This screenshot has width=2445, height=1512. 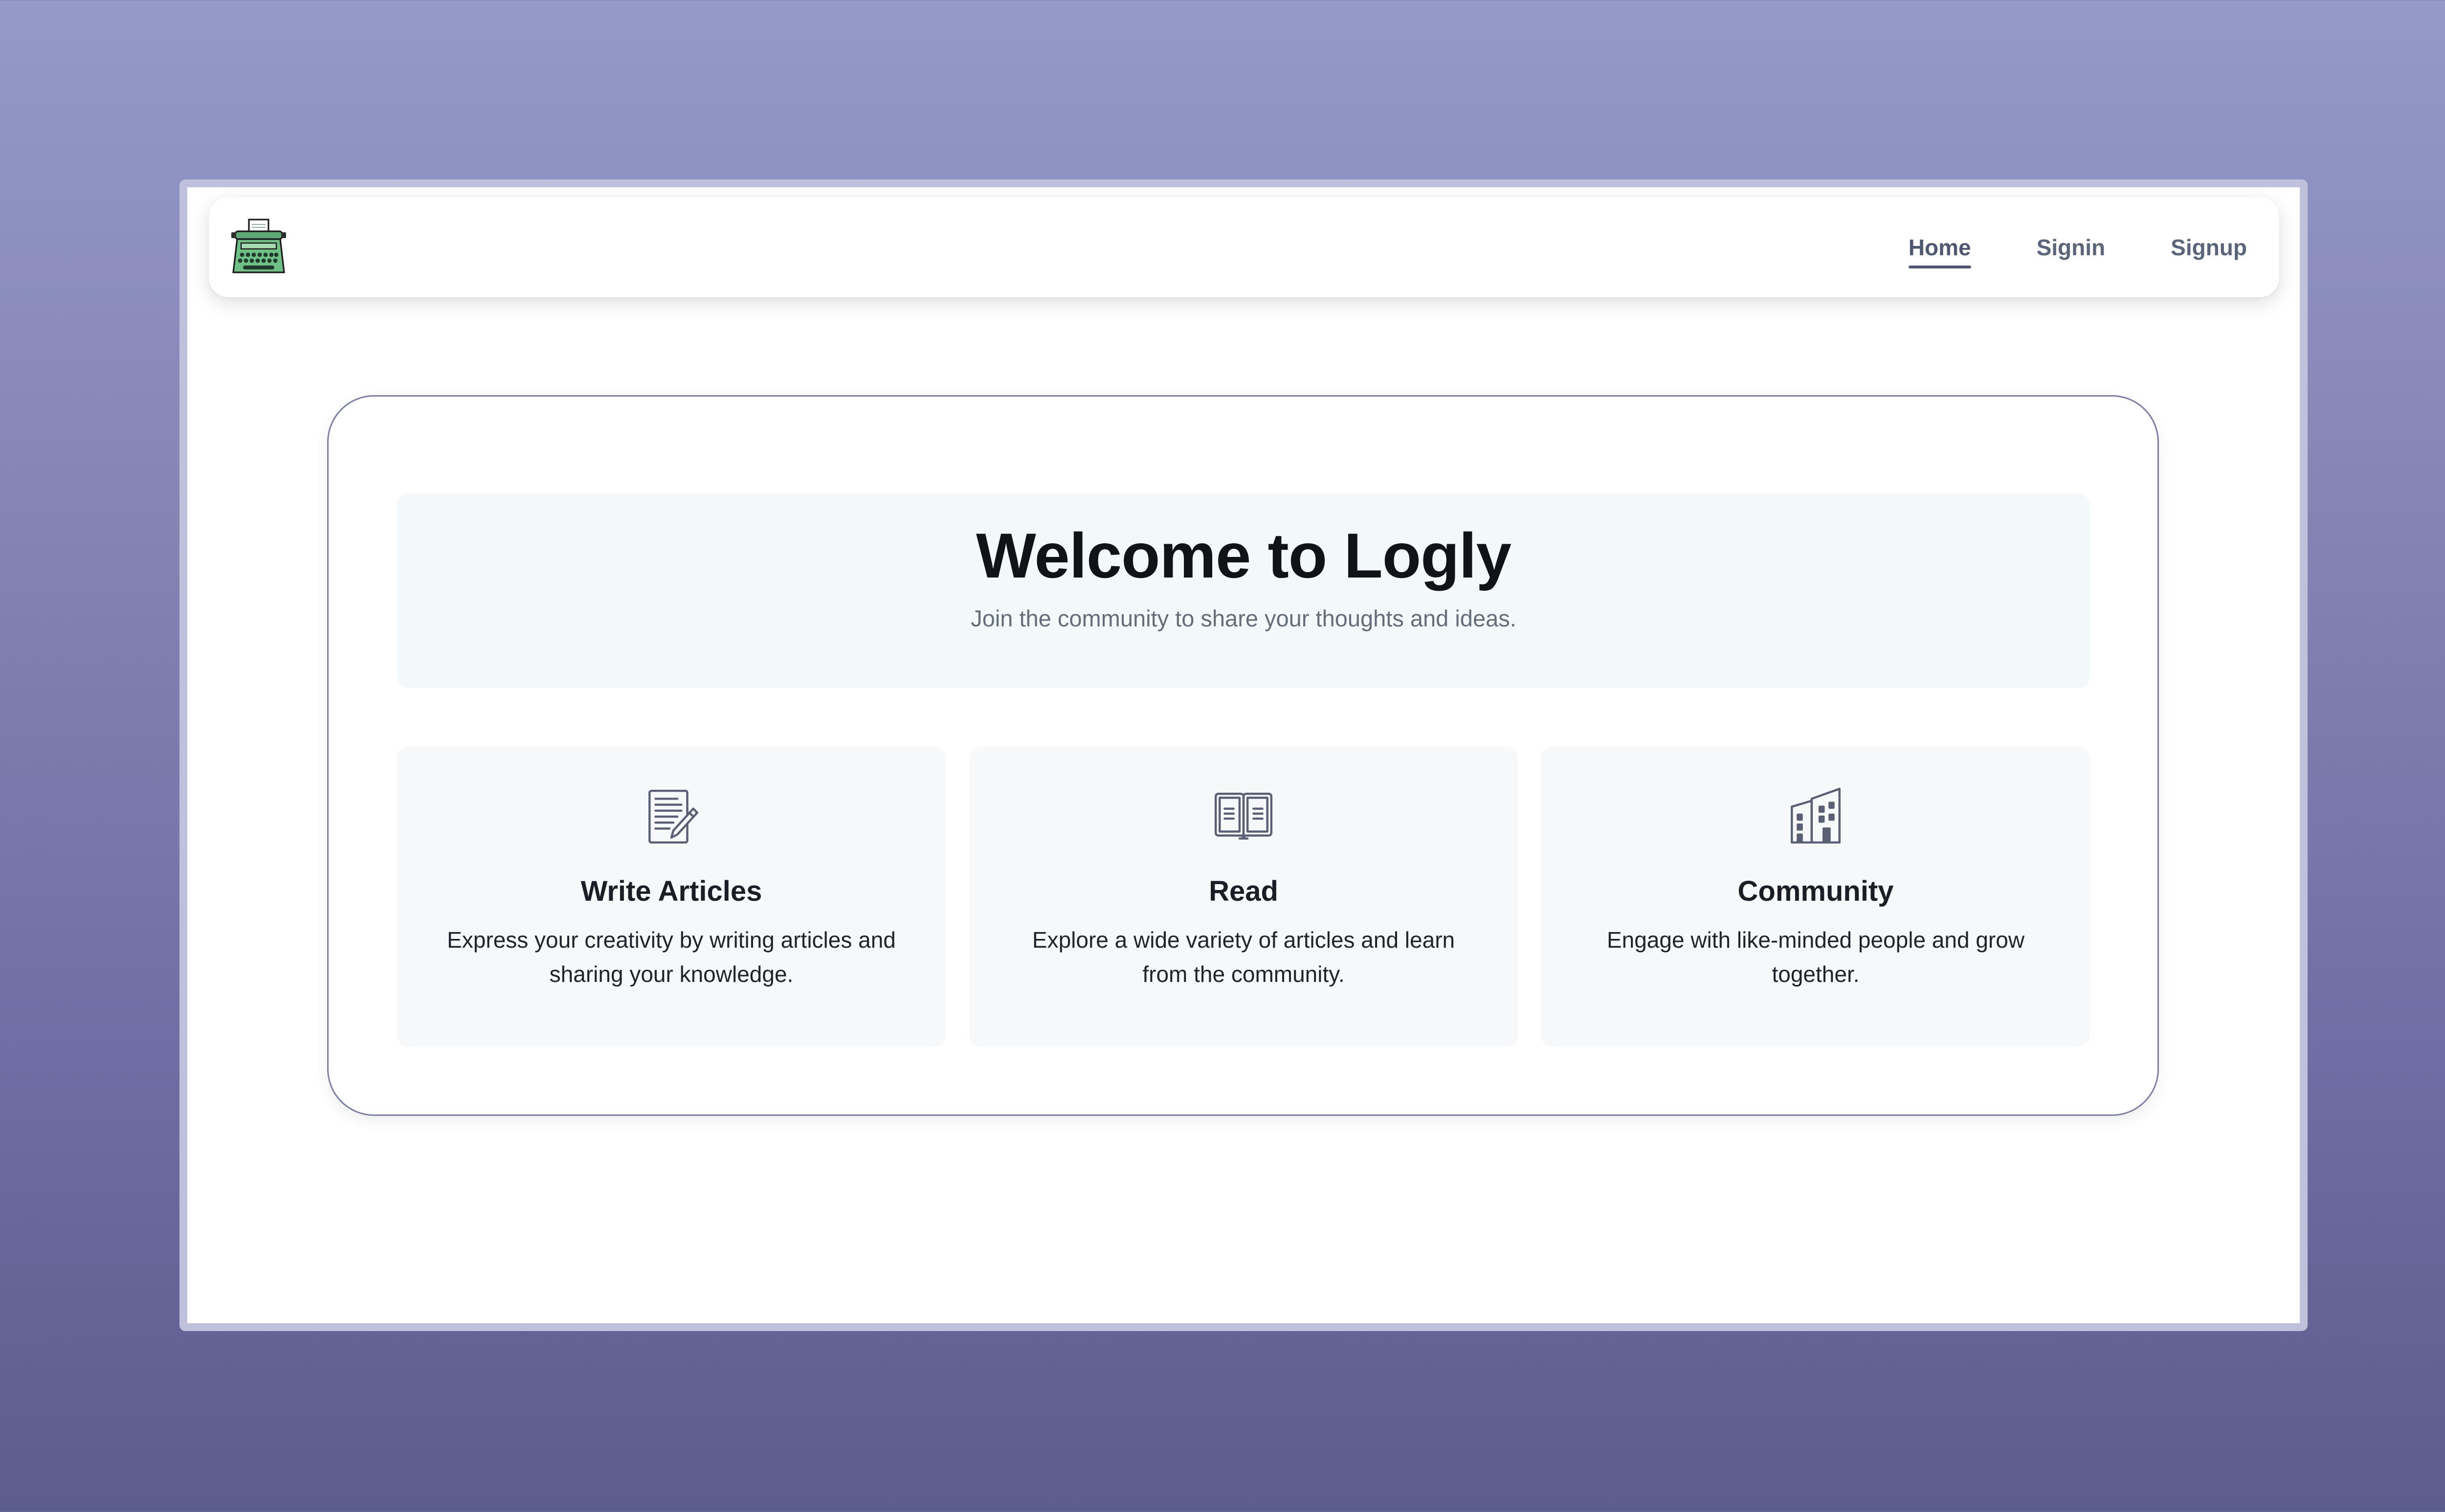 I want to click on open-book-icon, so click(x=1243, y=817).